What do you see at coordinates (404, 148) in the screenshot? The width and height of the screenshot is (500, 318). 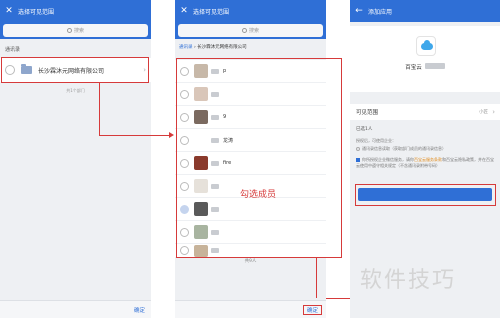 I see `permission-item-text: 通讯录信息读取（获取部门成员的通讯录信息）` at bounding box center [404, 148].